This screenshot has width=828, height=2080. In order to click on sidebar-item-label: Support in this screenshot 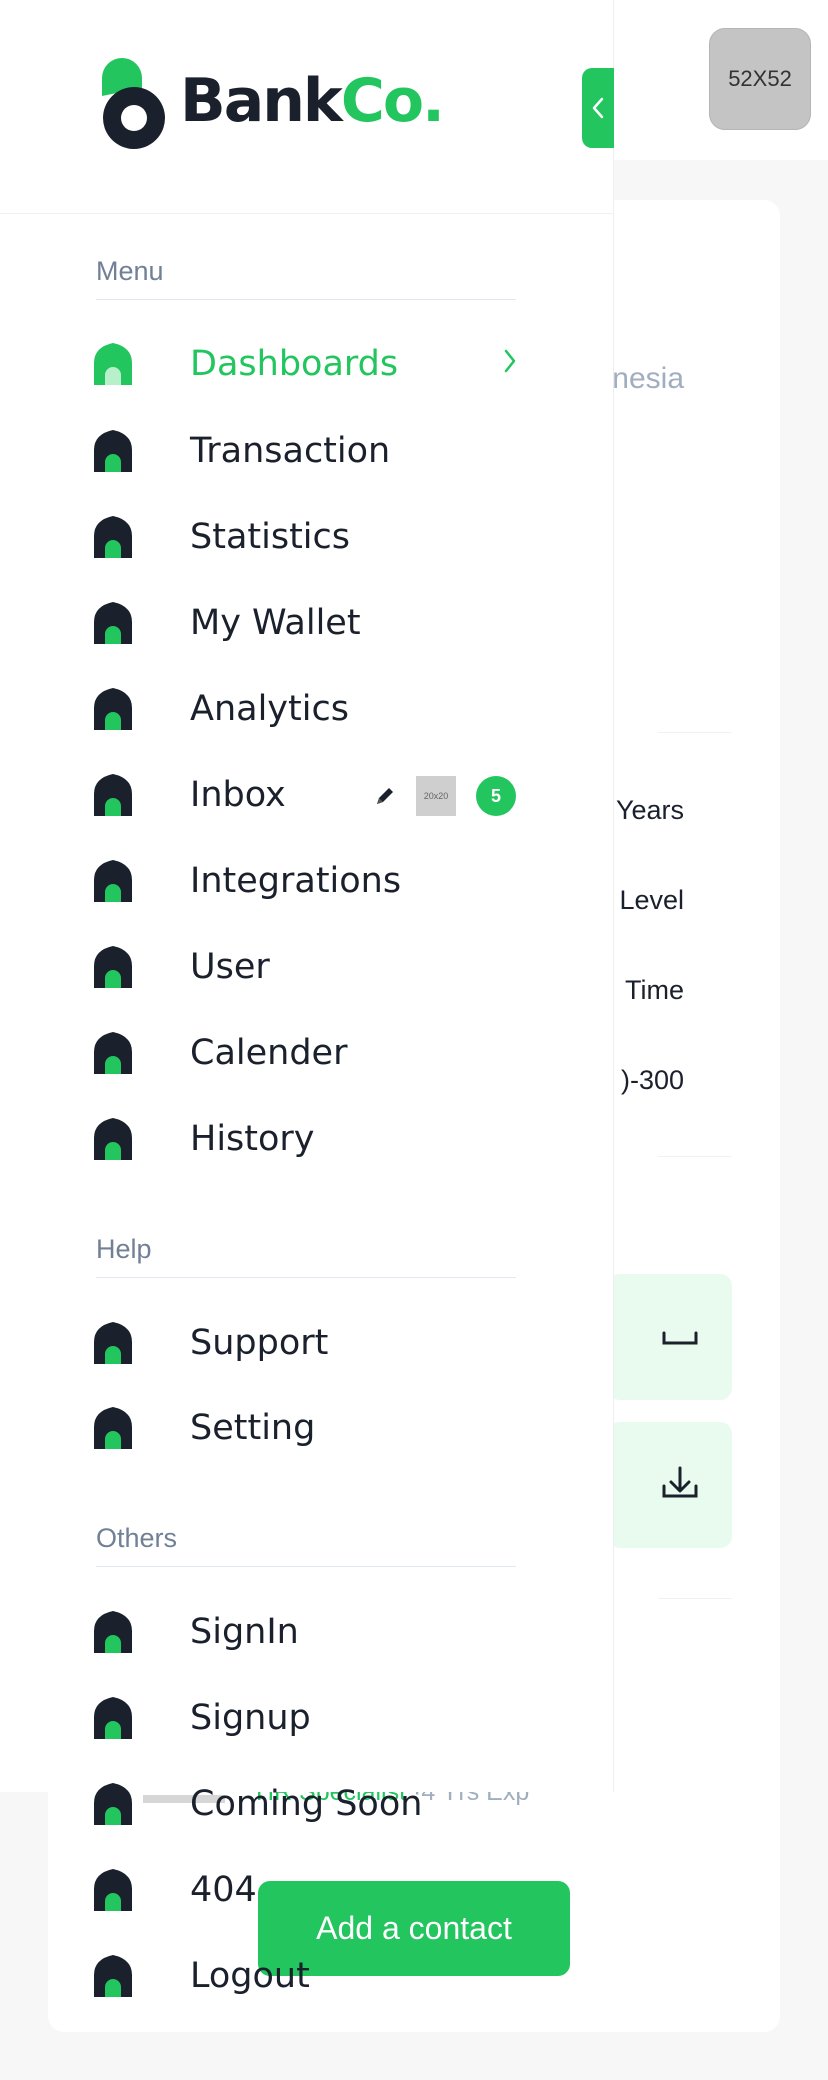, I will do `click(259, 1343)`.